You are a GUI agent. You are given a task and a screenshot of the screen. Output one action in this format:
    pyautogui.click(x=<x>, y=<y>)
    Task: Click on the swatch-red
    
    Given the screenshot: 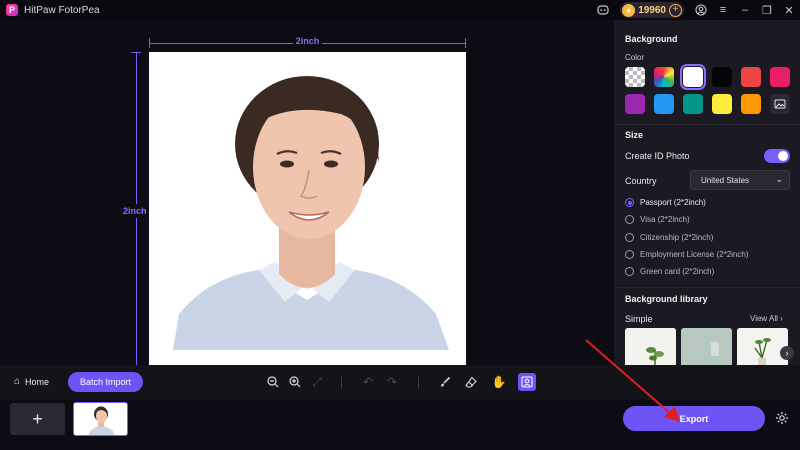 What is the action you would take?
    pyautogui.click(x=751, y=77)
    